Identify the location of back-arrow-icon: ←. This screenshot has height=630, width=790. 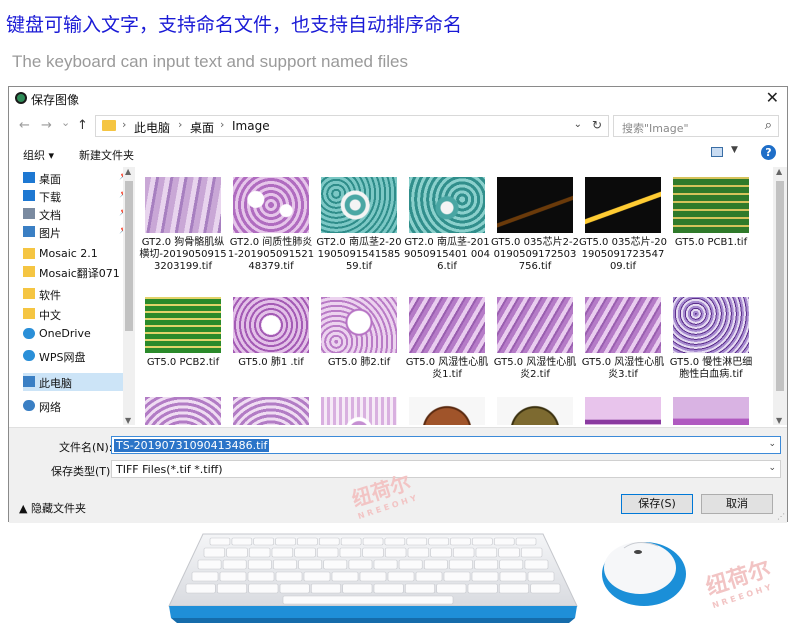
(24, 125).